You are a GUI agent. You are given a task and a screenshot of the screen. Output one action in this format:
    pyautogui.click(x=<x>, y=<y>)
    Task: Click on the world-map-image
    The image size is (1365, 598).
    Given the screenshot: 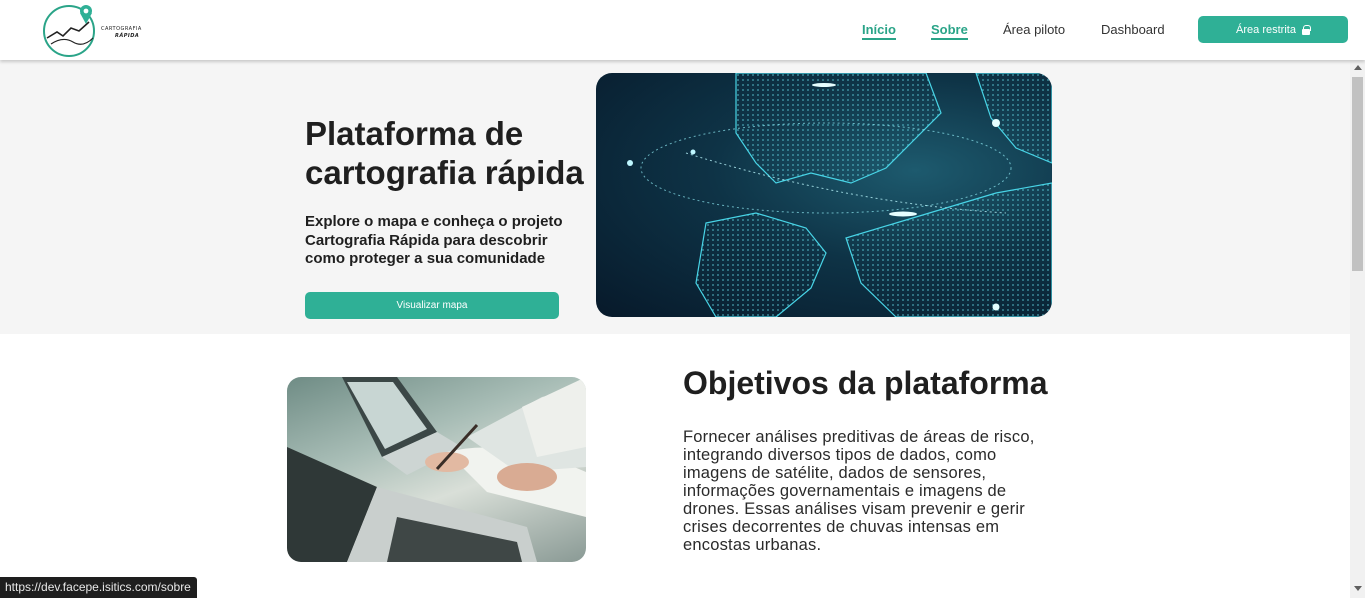 What is the action you would take?
    pyautogui.click(x=824, y=195)
    